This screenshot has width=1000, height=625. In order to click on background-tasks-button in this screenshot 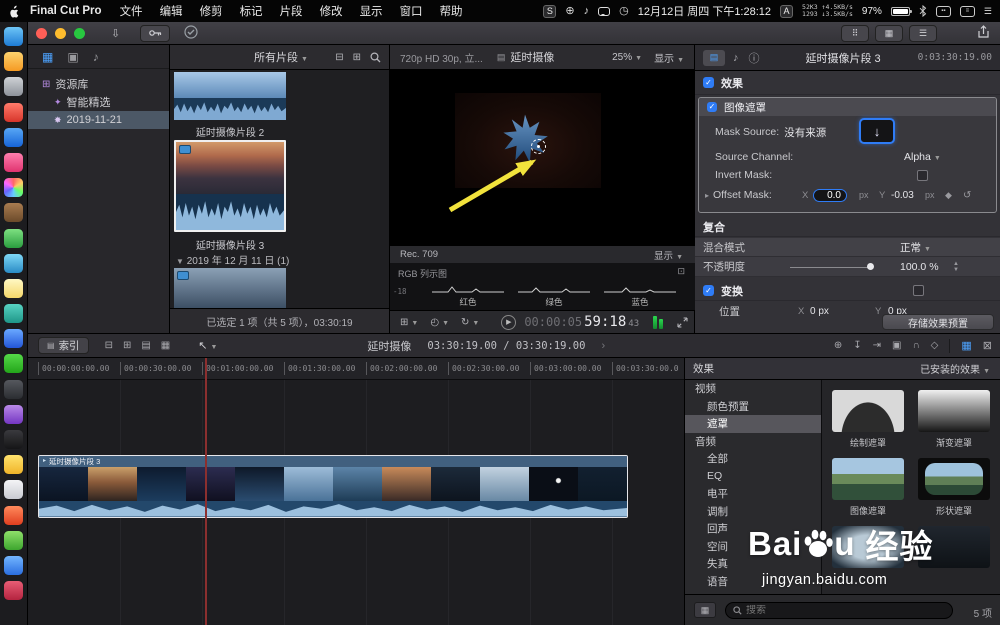, I will do `click(191, 33)`.